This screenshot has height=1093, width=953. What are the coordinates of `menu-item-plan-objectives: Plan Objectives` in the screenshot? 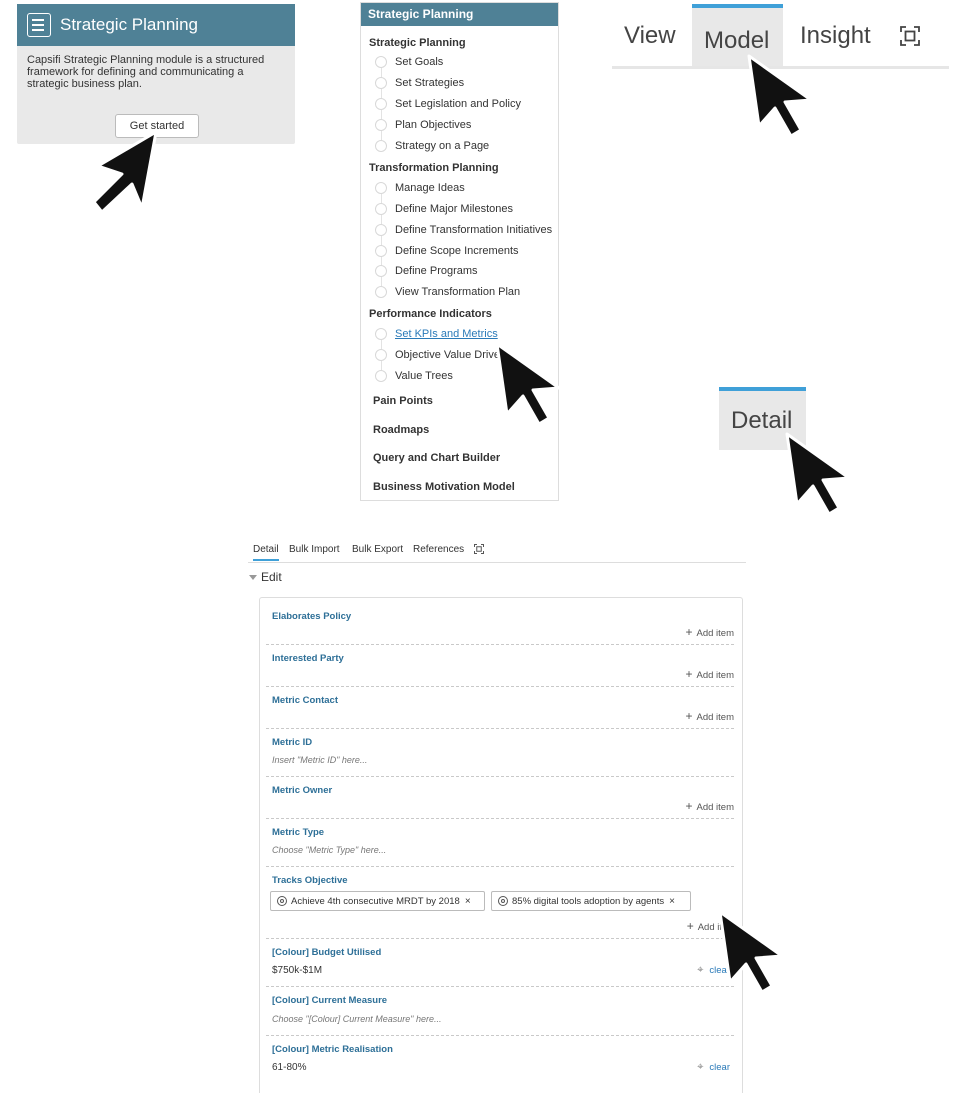 It's located at (423, 125).